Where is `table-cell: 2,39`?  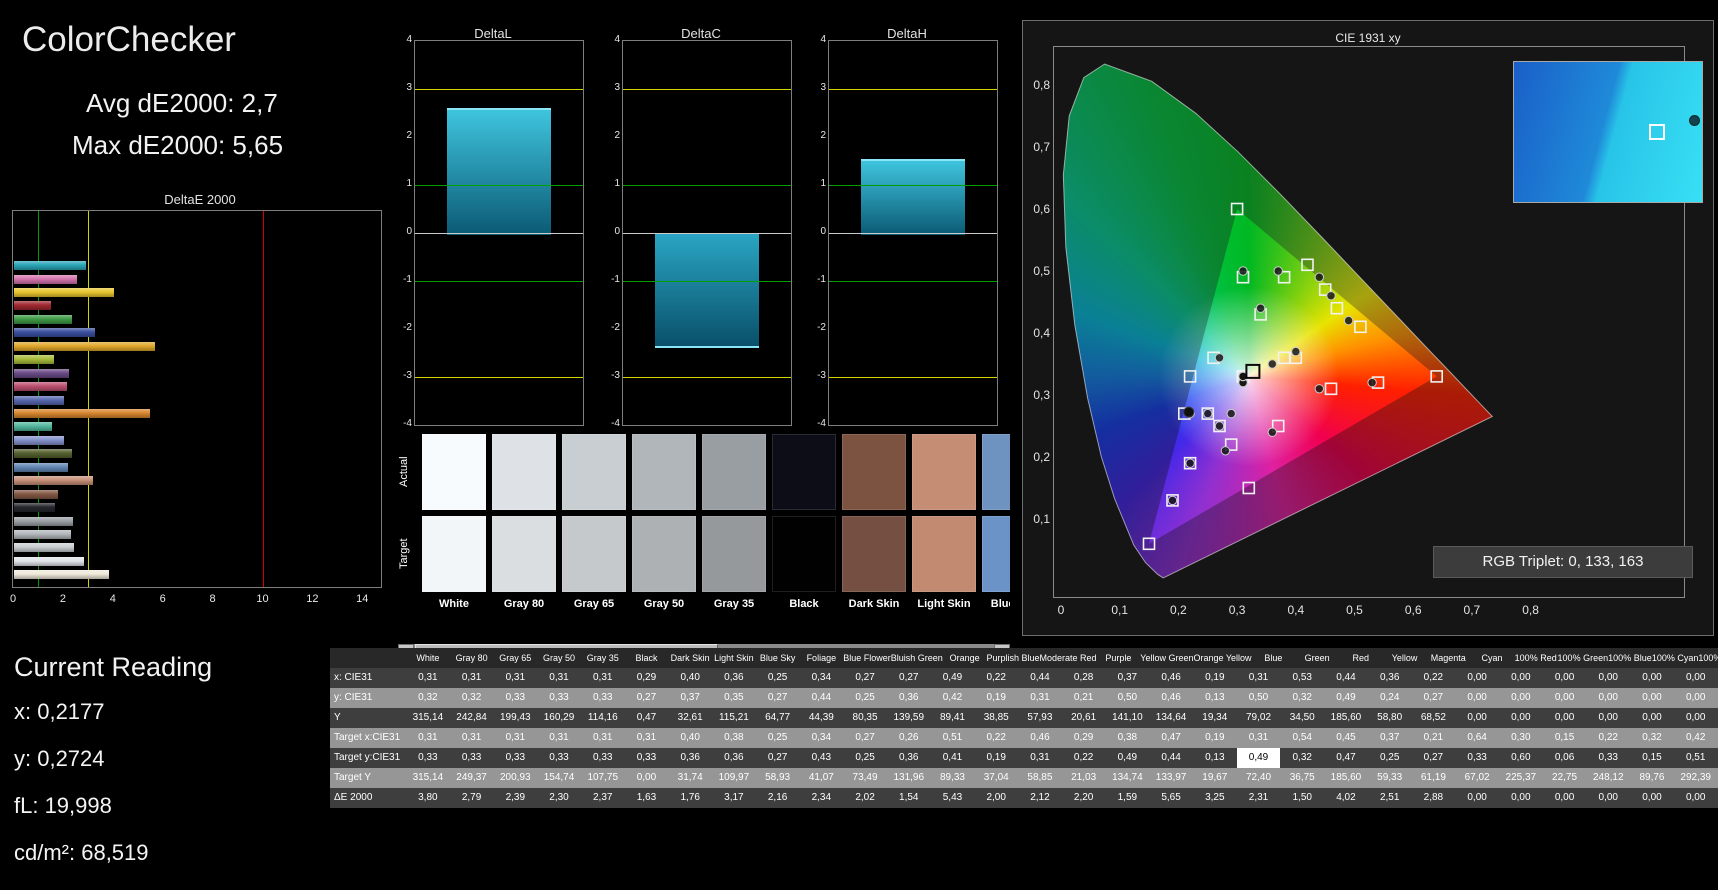 table-cell: 2,39 is located at coordinates (515, 797).